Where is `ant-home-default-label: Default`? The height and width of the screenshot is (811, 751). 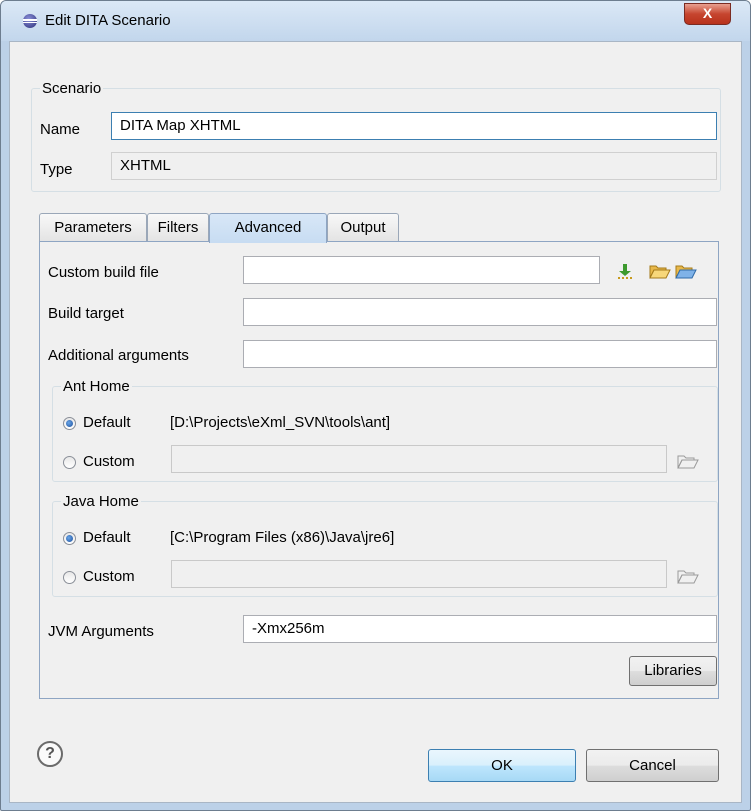
ant-home-default-label: Default is located at coordinates (107, 423).